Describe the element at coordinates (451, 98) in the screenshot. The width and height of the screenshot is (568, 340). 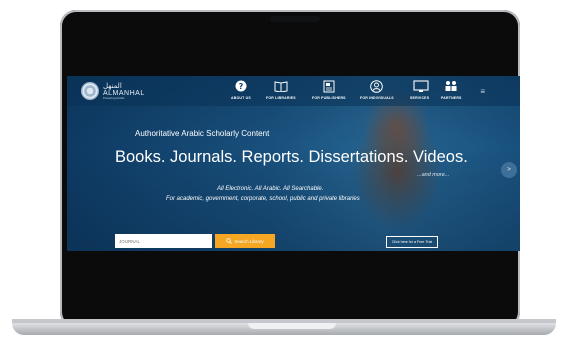
I see `nav-label: PARTNERS` at that location.